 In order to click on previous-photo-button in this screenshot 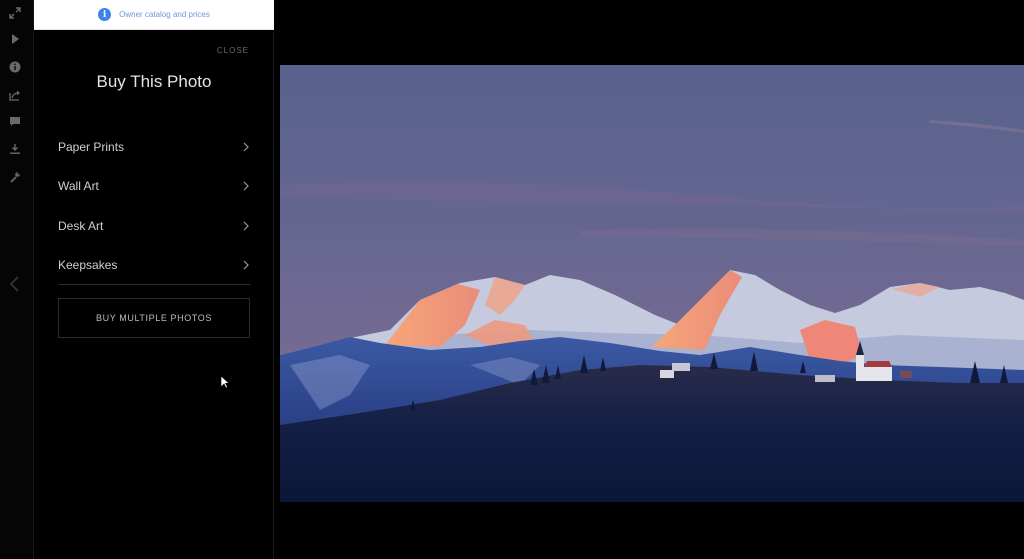, I will do `click(15, 284)`.